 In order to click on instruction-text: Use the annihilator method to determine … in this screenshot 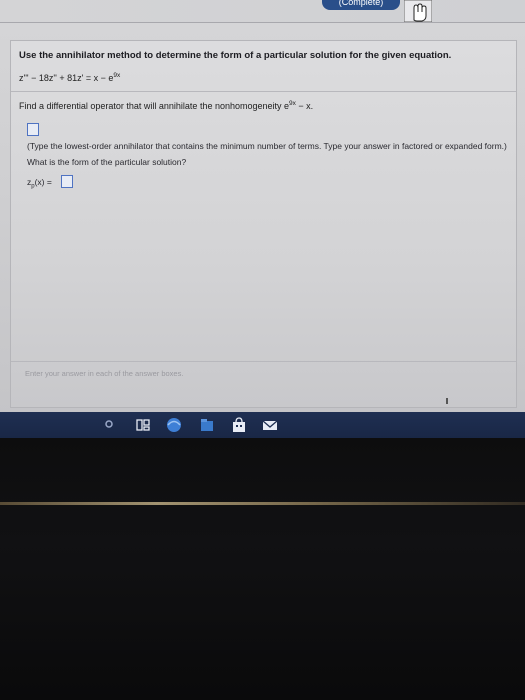, I will do `click(235, 55)`.